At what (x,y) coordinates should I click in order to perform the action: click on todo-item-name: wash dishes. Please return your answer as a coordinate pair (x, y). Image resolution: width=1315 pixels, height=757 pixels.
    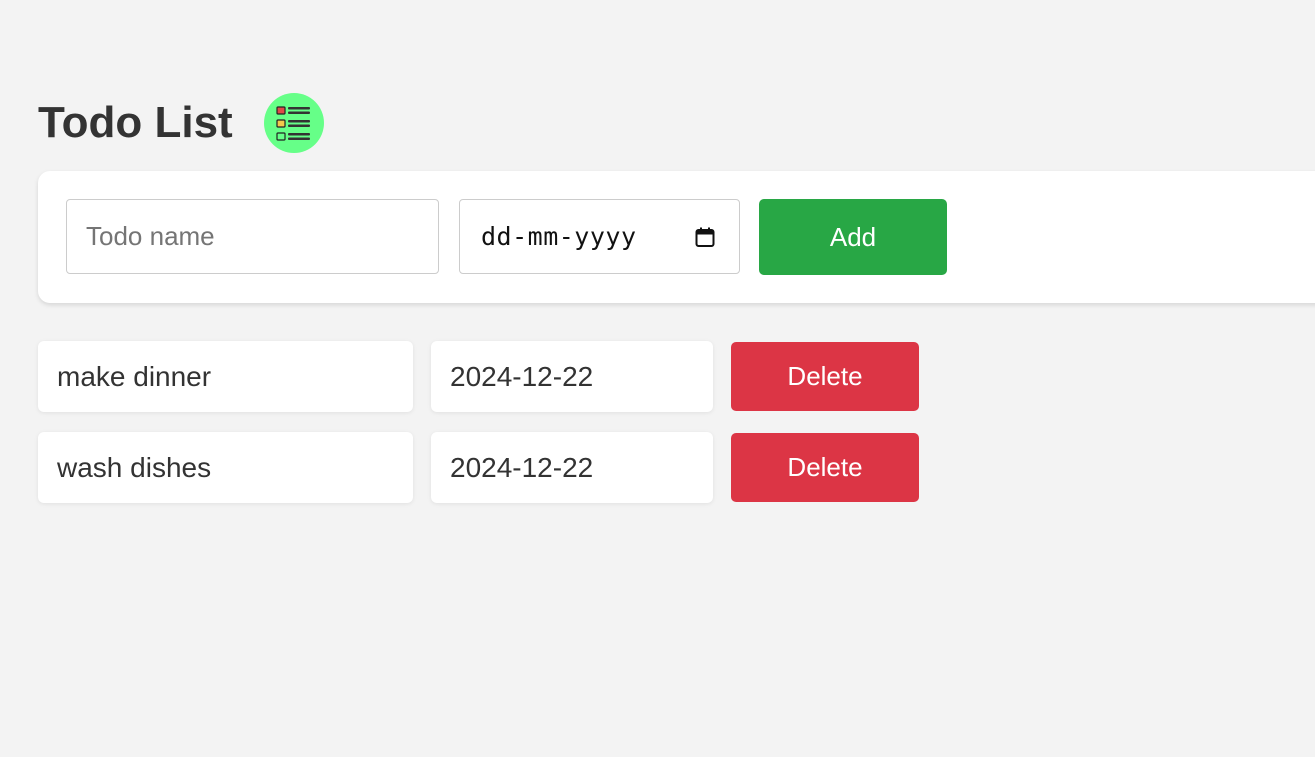
    Looking at the image, I should click on (225, 467).